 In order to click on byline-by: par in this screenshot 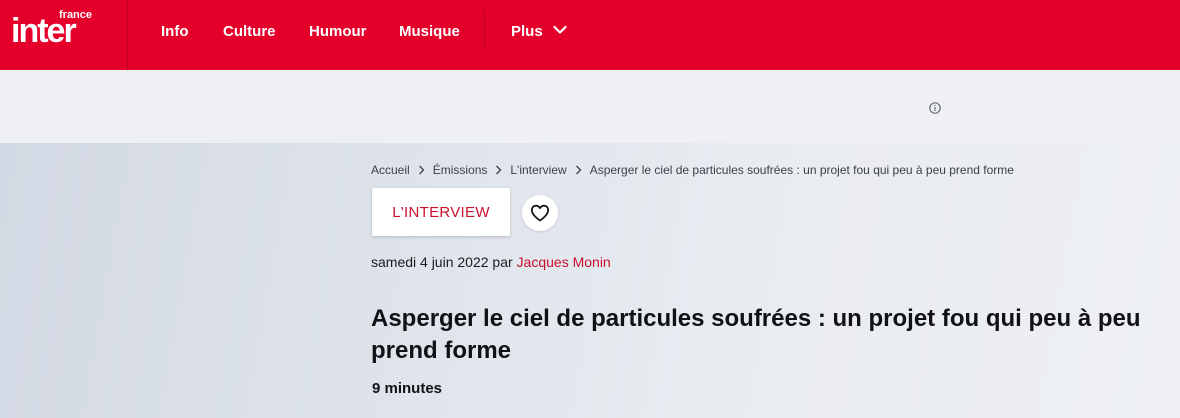, I will do `click(502, 262)`.